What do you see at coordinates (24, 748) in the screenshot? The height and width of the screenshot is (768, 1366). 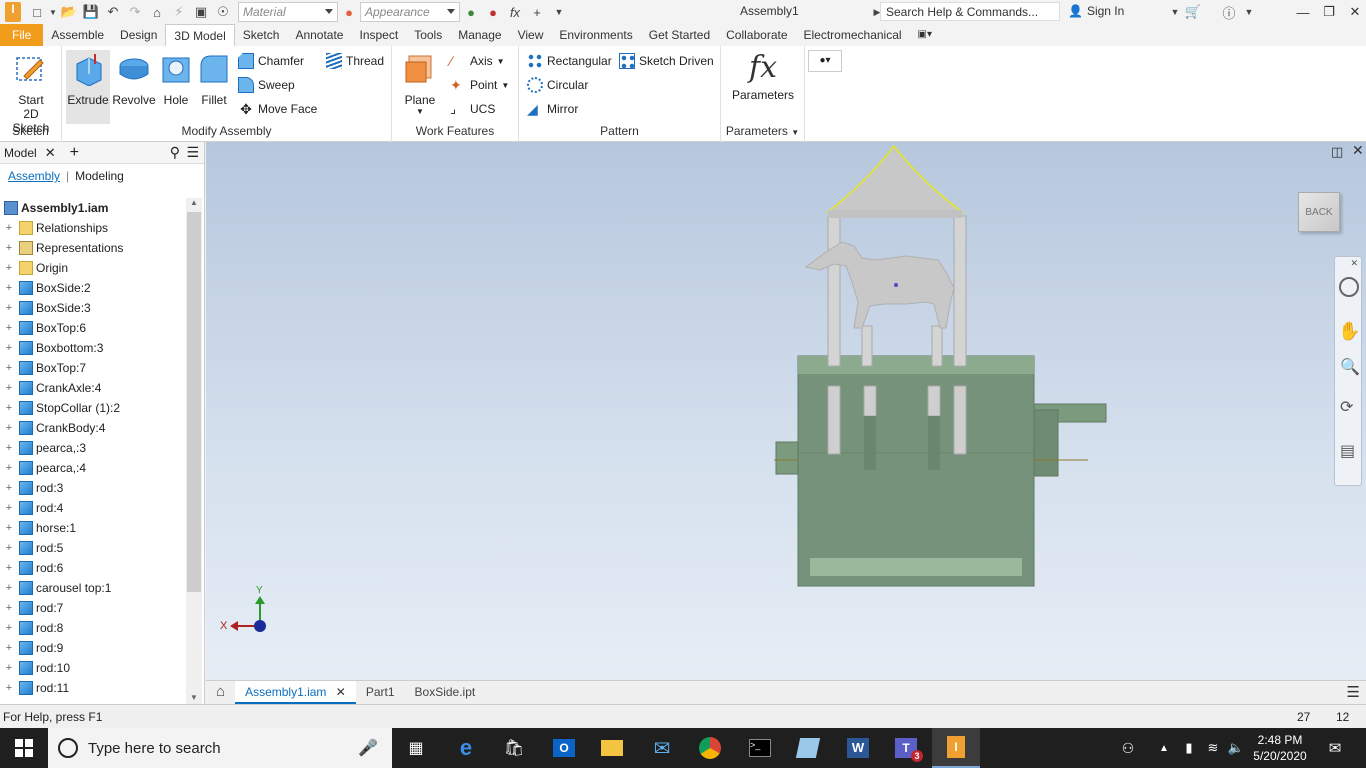 I see `windows-start-icon` at bounding box center [24, 748].